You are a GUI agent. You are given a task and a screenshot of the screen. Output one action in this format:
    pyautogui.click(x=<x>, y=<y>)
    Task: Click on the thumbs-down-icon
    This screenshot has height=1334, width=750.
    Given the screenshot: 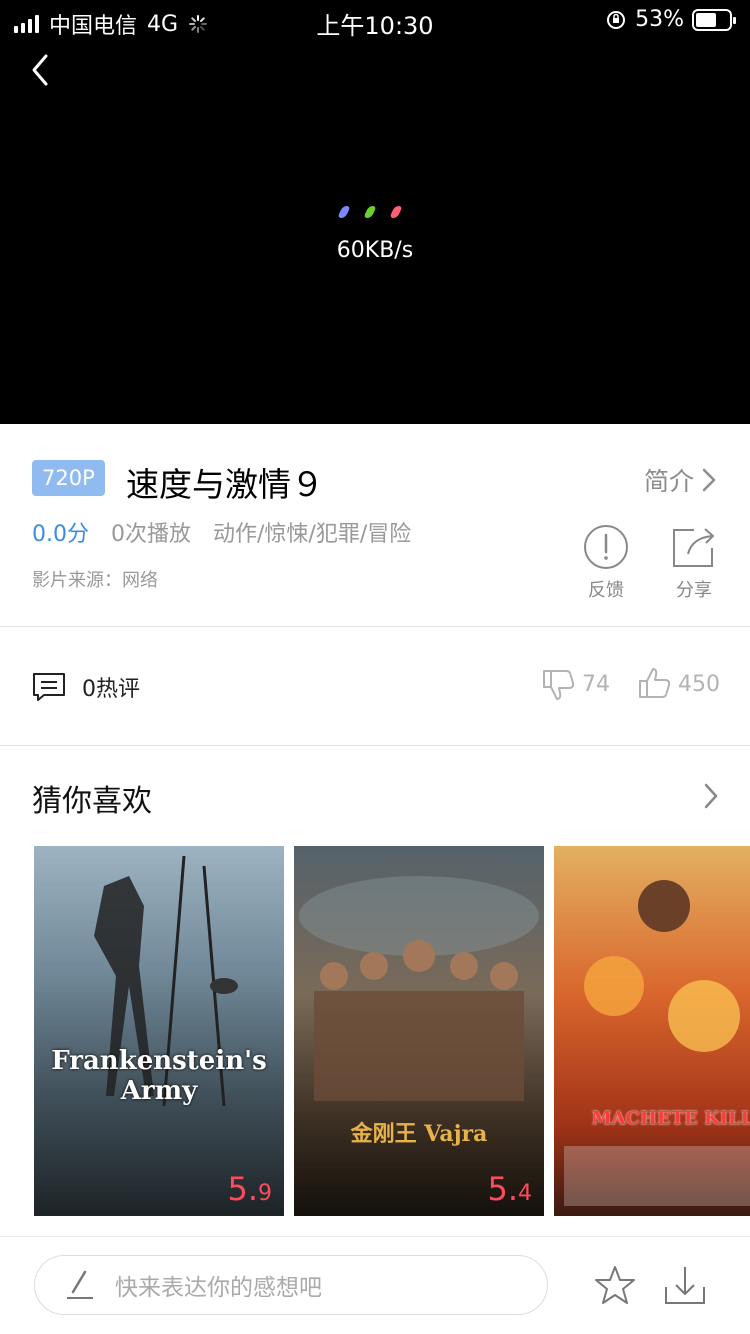 What is the action you would take?
    pyautogui.click(x=559, y=685)
    